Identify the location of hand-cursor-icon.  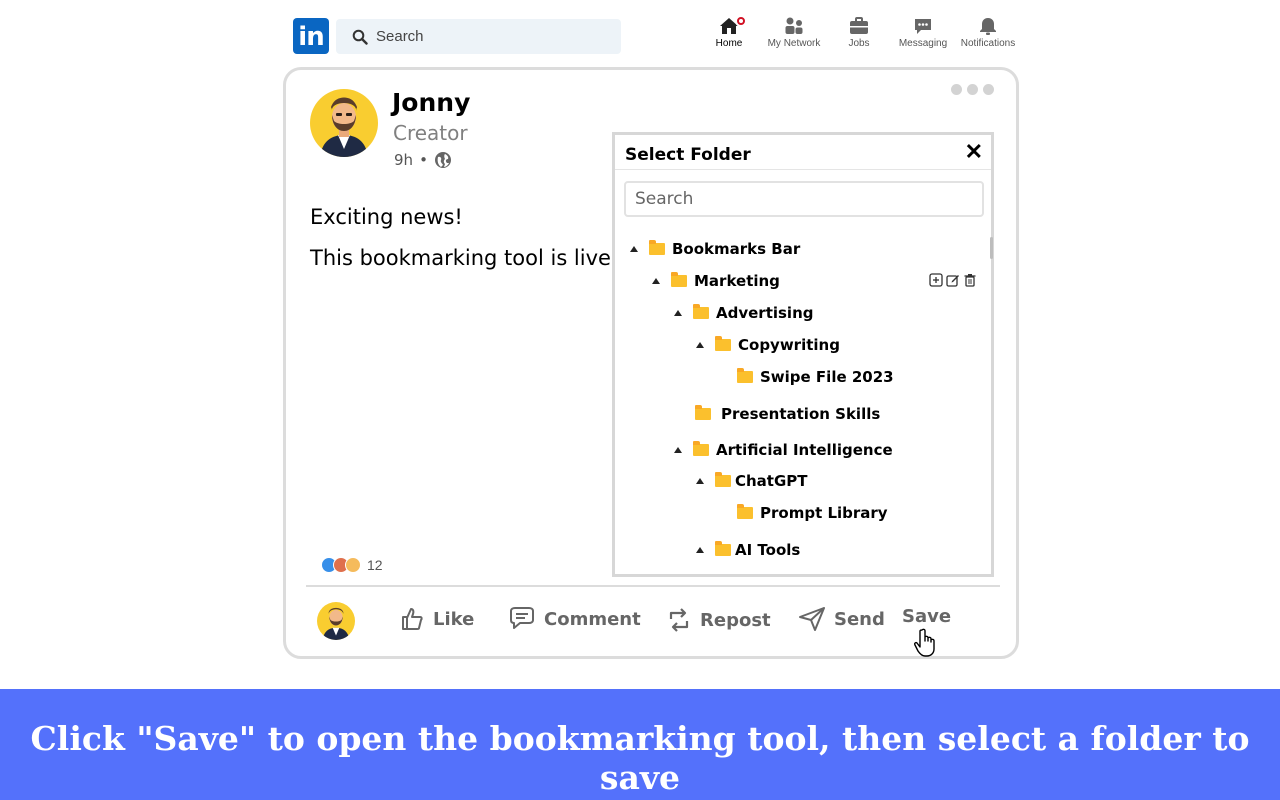
(924, 642).